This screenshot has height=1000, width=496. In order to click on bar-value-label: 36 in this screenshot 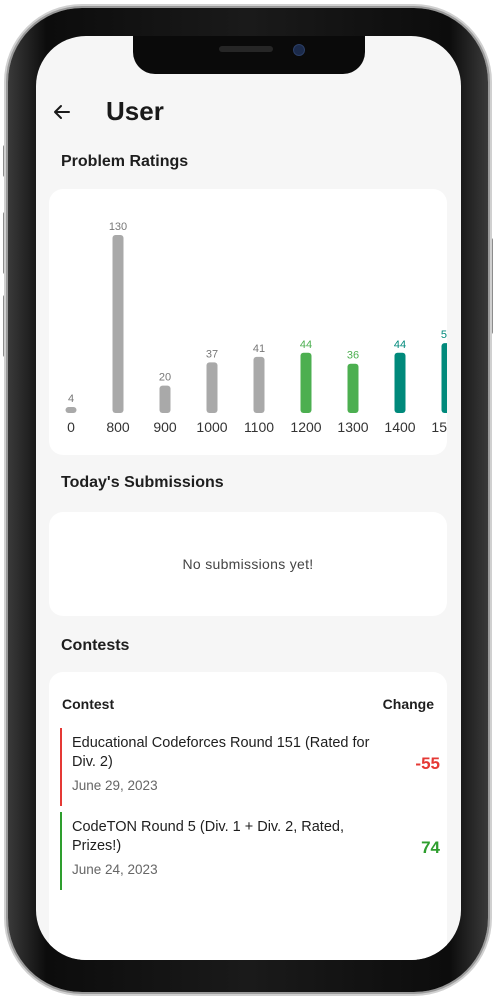, I will do `click(353, 356)`.